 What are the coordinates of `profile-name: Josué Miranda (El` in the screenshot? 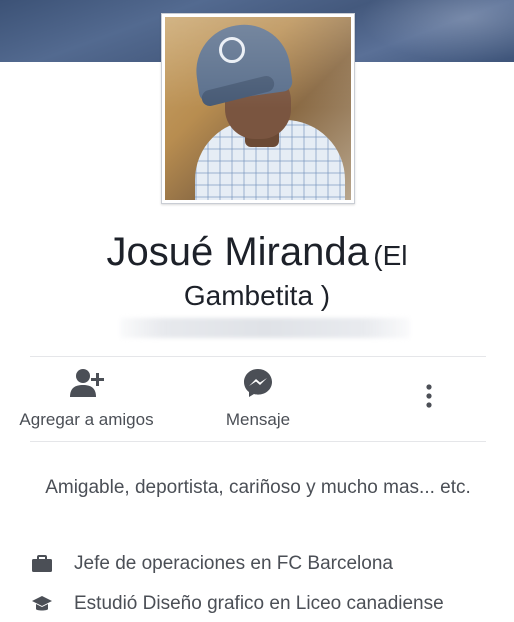 It's located at (257, 252).